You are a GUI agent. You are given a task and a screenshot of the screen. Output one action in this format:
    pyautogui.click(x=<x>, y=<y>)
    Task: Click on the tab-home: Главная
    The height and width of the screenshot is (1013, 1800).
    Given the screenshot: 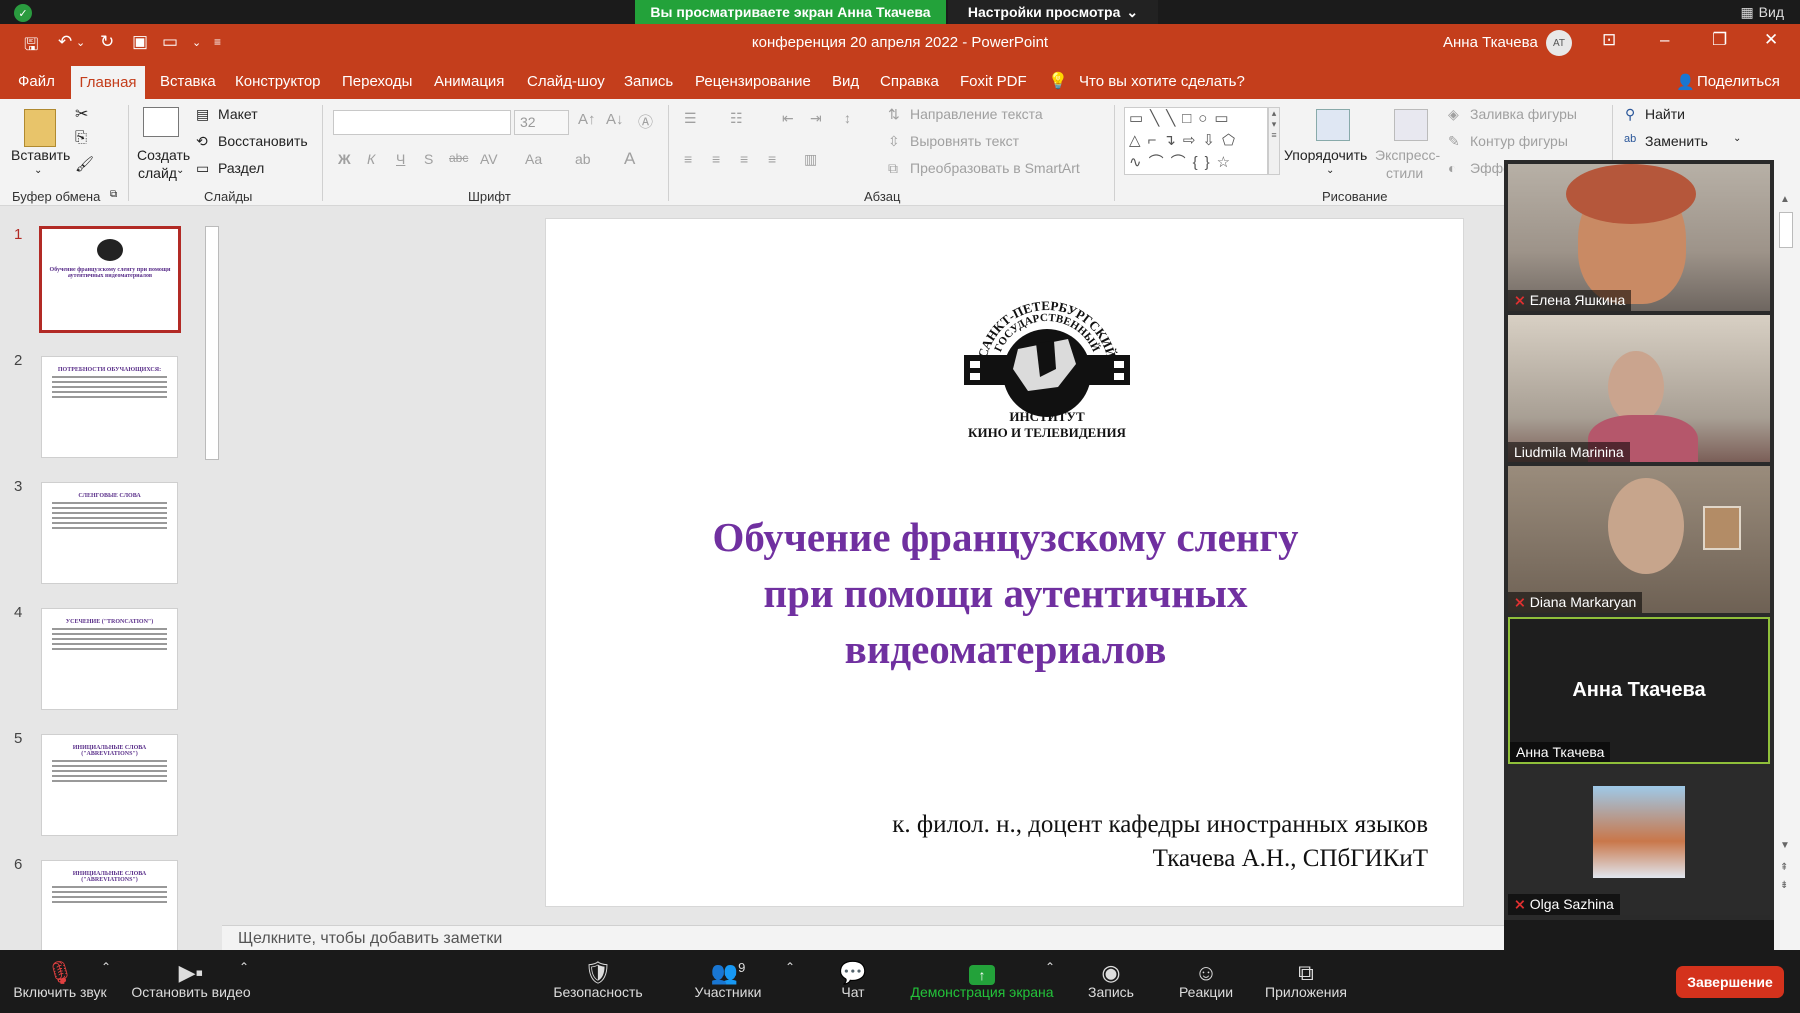 What is the action you would take?
    pyautogui.click(x=108, y=82)
    